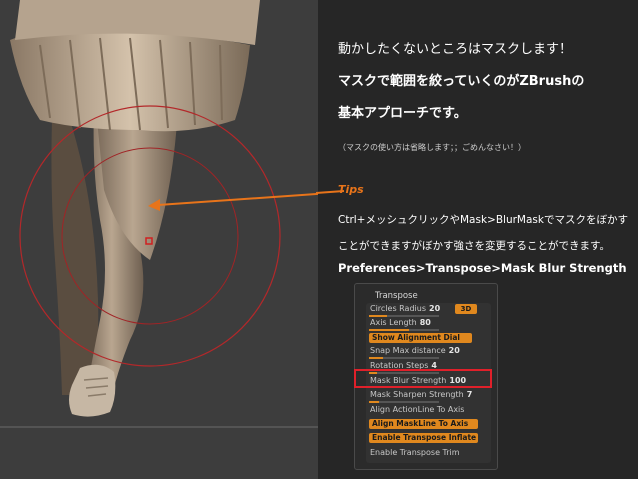 The width and height of the screenshot is (638, 479). I want to click on snap-max-distance-value: 20, so click(454, 350).